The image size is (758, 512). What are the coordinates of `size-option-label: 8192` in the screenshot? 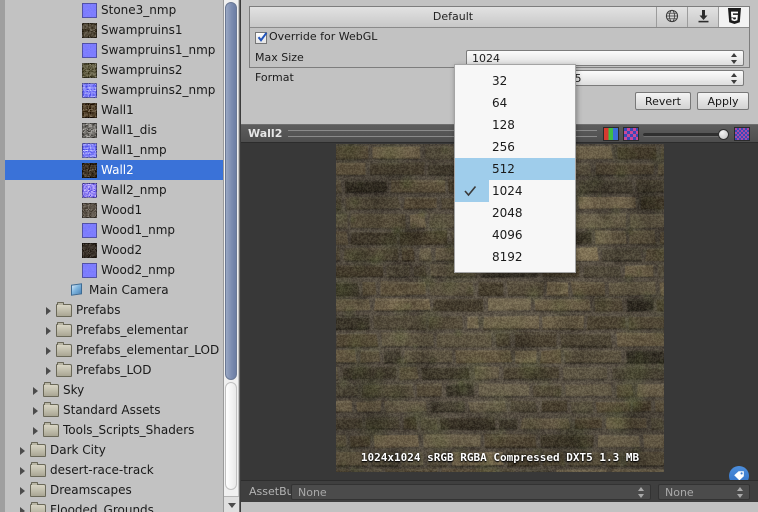 It's located at (507, 257).